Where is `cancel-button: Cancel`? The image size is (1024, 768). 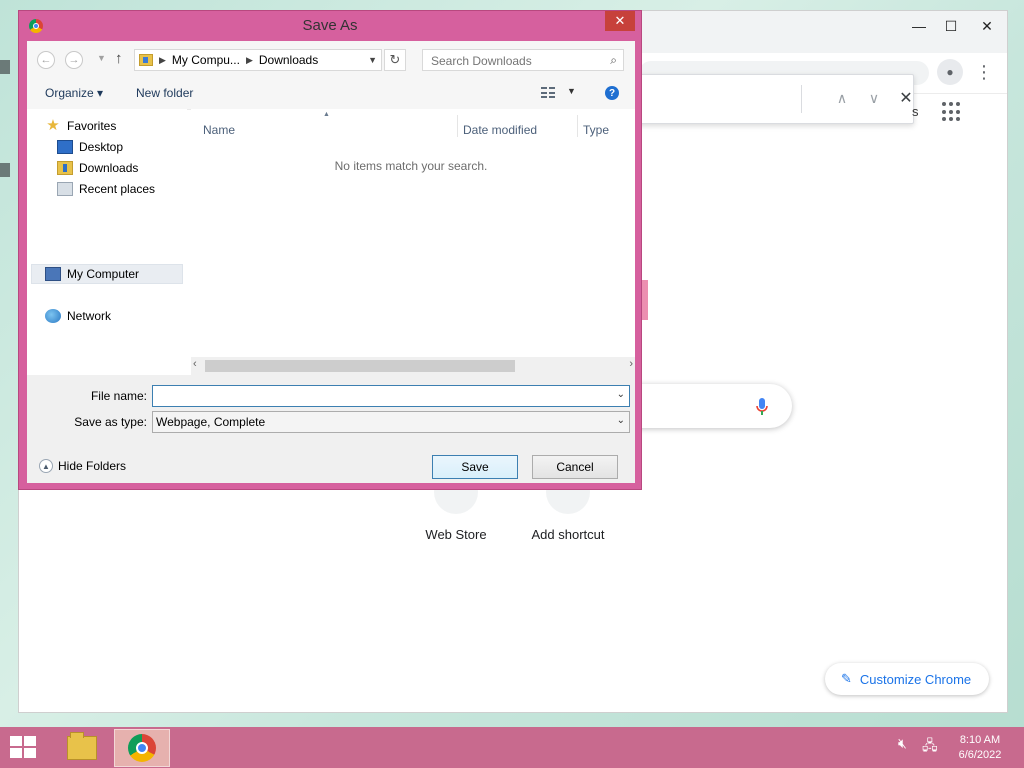
cancel-button: Cancel is located at coordinates (575, 467).